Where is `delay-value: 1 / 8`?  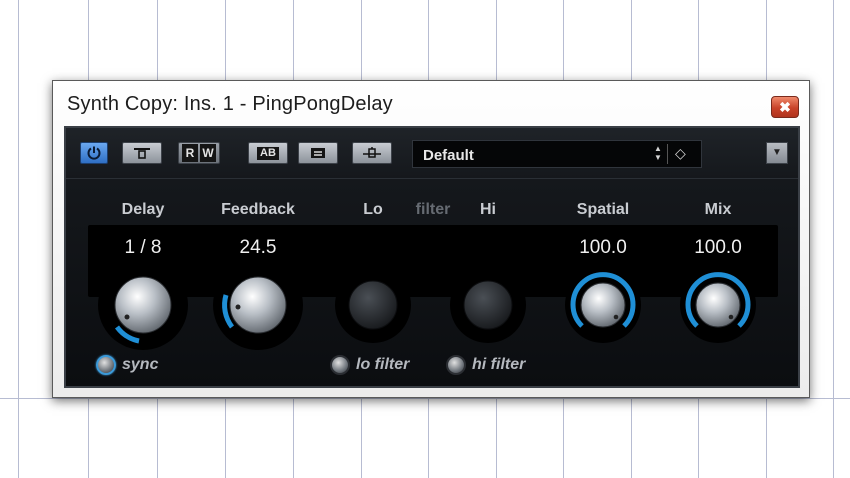 delay-value: 1 / 8 is located at coordinates (143, 247).